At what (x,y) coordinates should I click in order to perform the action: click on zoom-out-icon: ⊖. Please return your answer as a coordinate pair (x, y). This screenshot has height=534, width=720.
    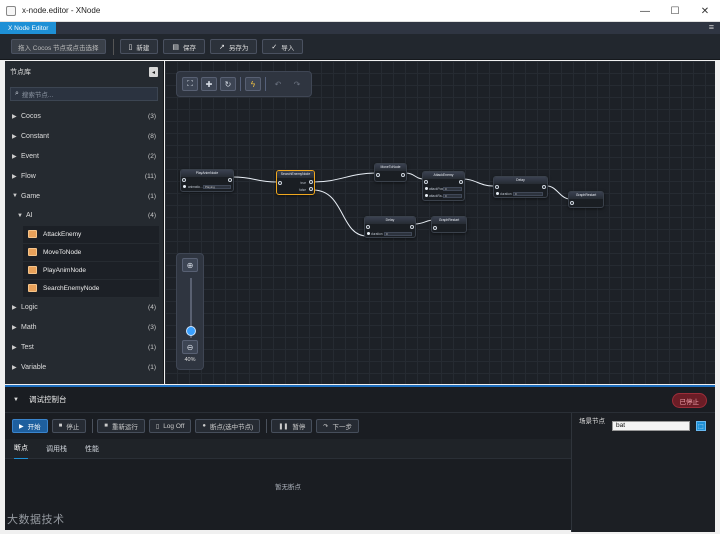
    Looking at the image, I should click on (190, 347).